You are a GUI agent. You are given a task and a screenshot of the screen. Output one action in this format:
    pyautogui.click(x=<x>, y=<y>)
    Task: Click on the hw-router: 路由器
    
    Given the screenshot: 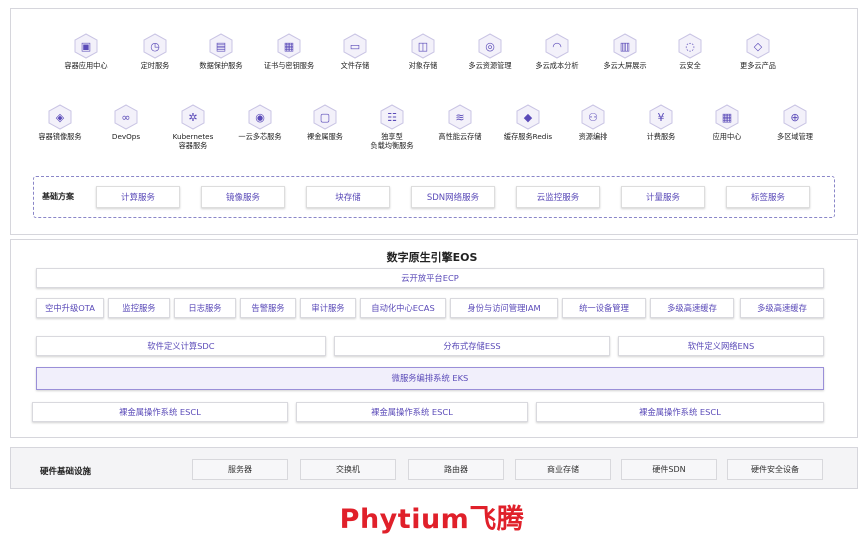 What is the action you would take?
    pyautogui.click(x=456, y=469)
    